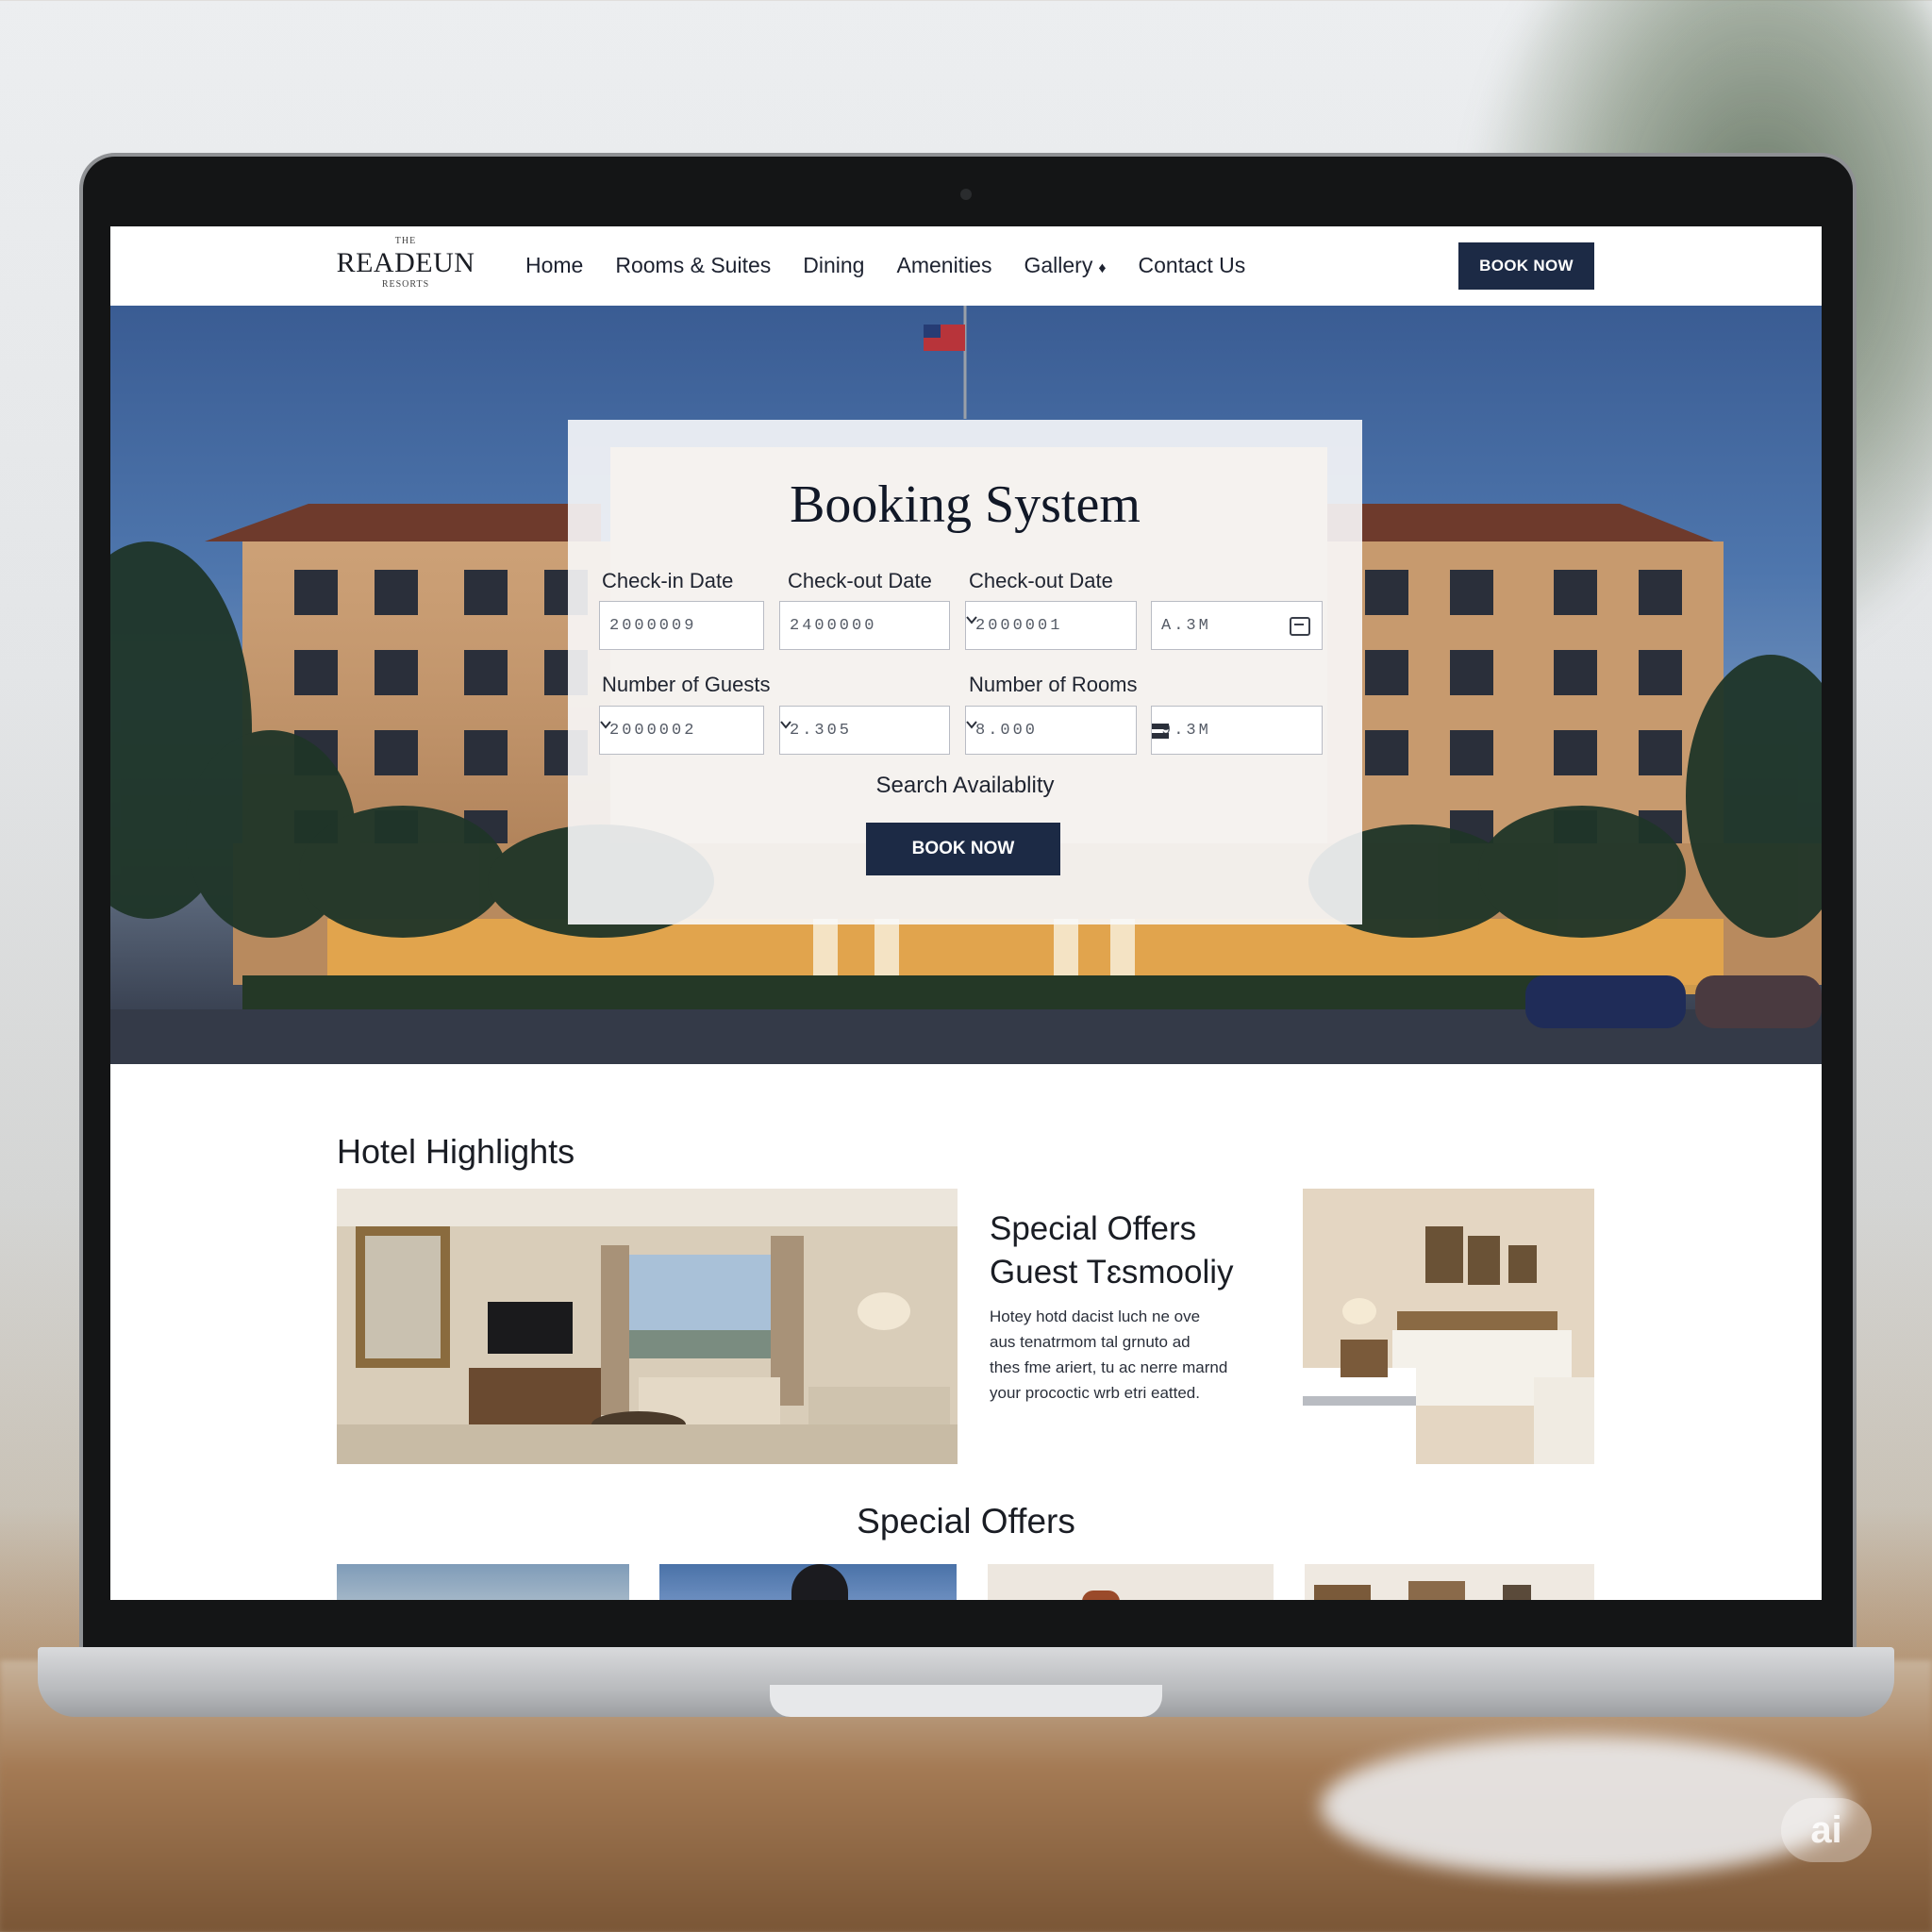 The width and height of the screenshot is (1932, 1932). Describe the element at coordinates (653, 730) in the screenshot. I see `guests-select-value: 2000002` at that location.